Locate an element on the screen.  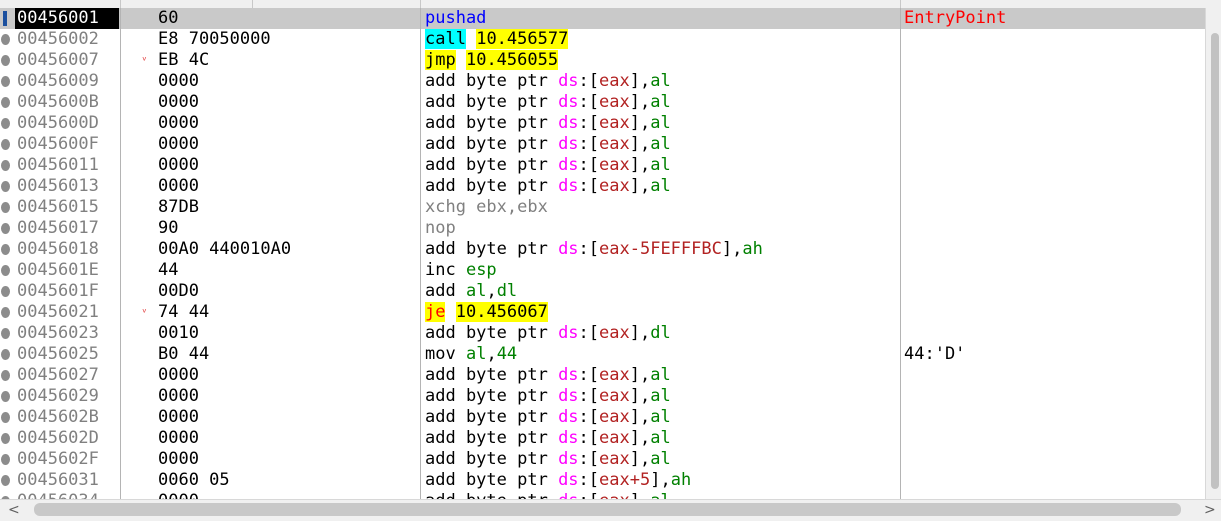
bytes-cell: 00D0 is located at coordinates (178, 291).